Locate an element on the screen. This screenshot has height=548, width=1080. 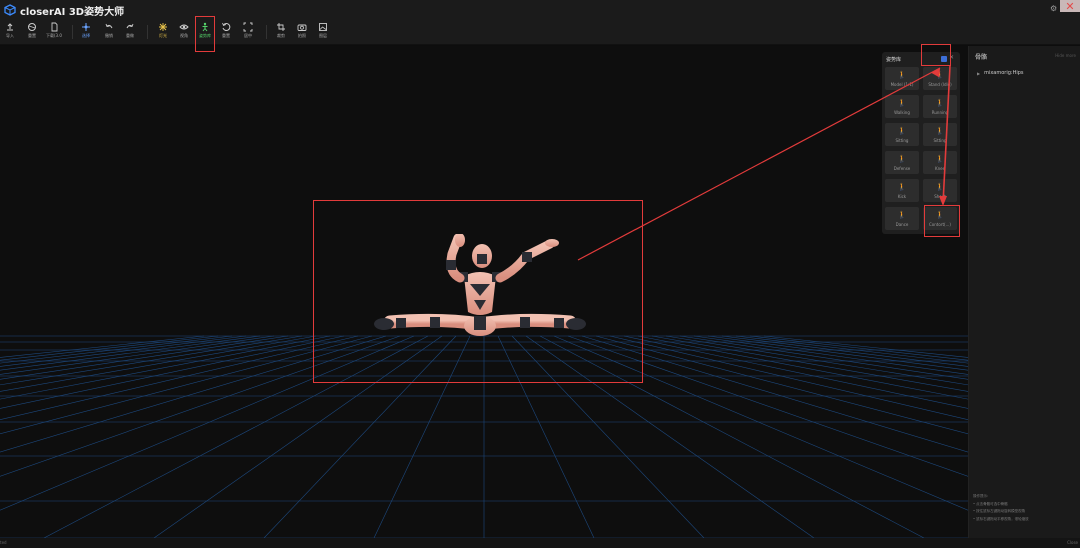
pose-item: 🚶 Knee is located at coordinates (940, 162).